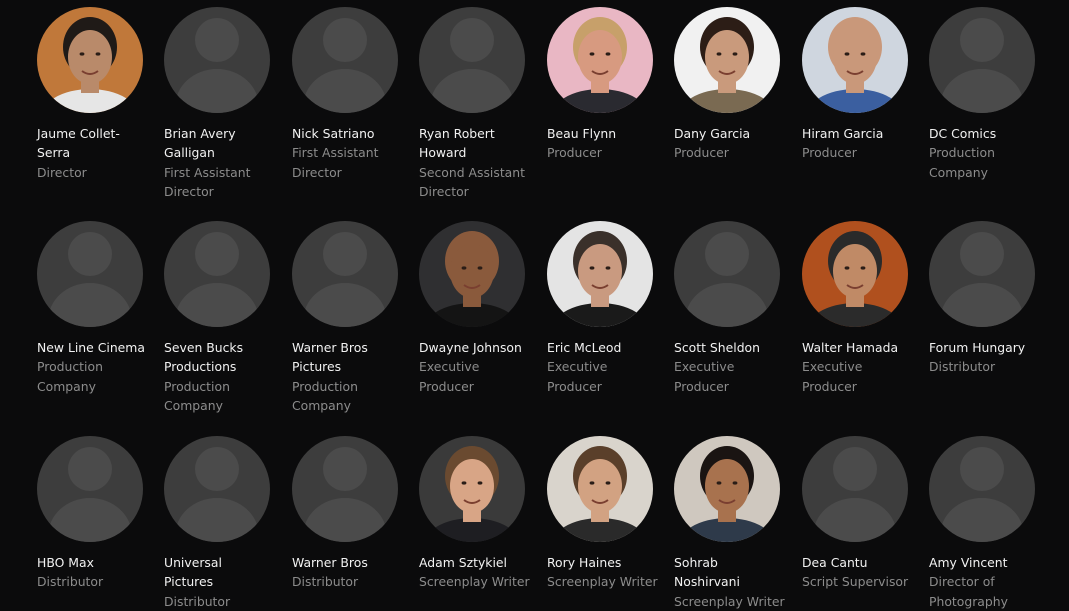 The width and height of the screenshot is (1069, 611). I want to click on credit-meta: Dea Cantu Script Supervisor, so click(863, 572).